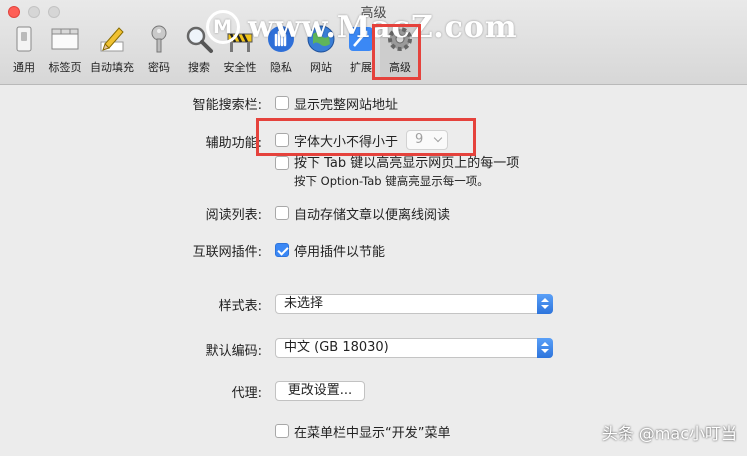 The image size is (747, 456). What do you see at coordinates (282, 103) in the screenshot?
I see `show-full-address-checkbox` at bounding box center [282, 103].